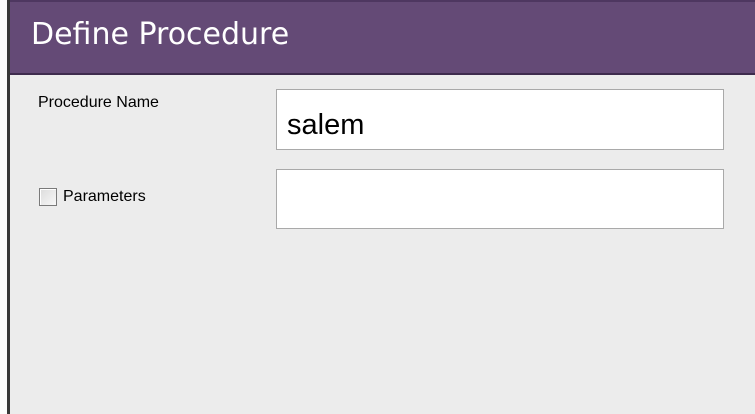 The height and width of the screenshot is (414, 755). What do you see at coordinates (160, 34) in the screenshot?
I see `dialog-title: Define Procedure` at bounding box center [160, 34].